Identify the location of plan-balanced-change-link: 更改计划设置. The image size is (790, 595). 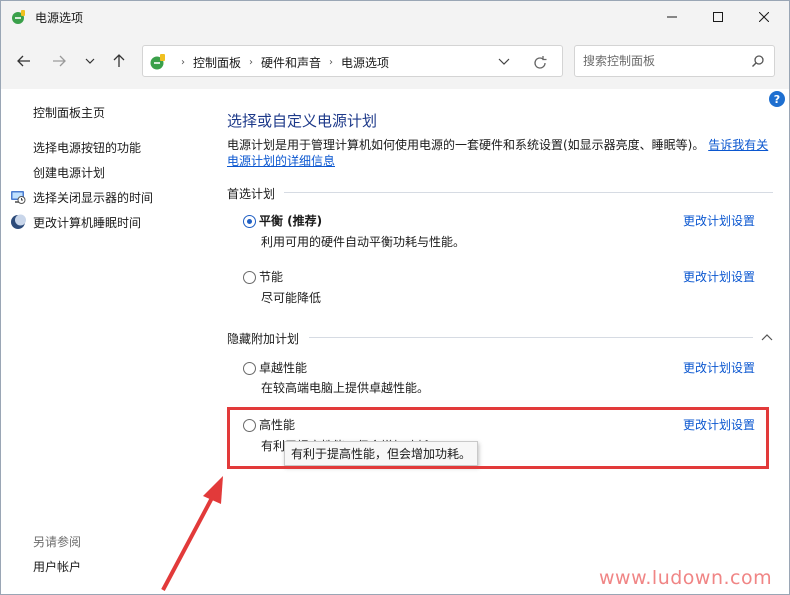
(719, 220).